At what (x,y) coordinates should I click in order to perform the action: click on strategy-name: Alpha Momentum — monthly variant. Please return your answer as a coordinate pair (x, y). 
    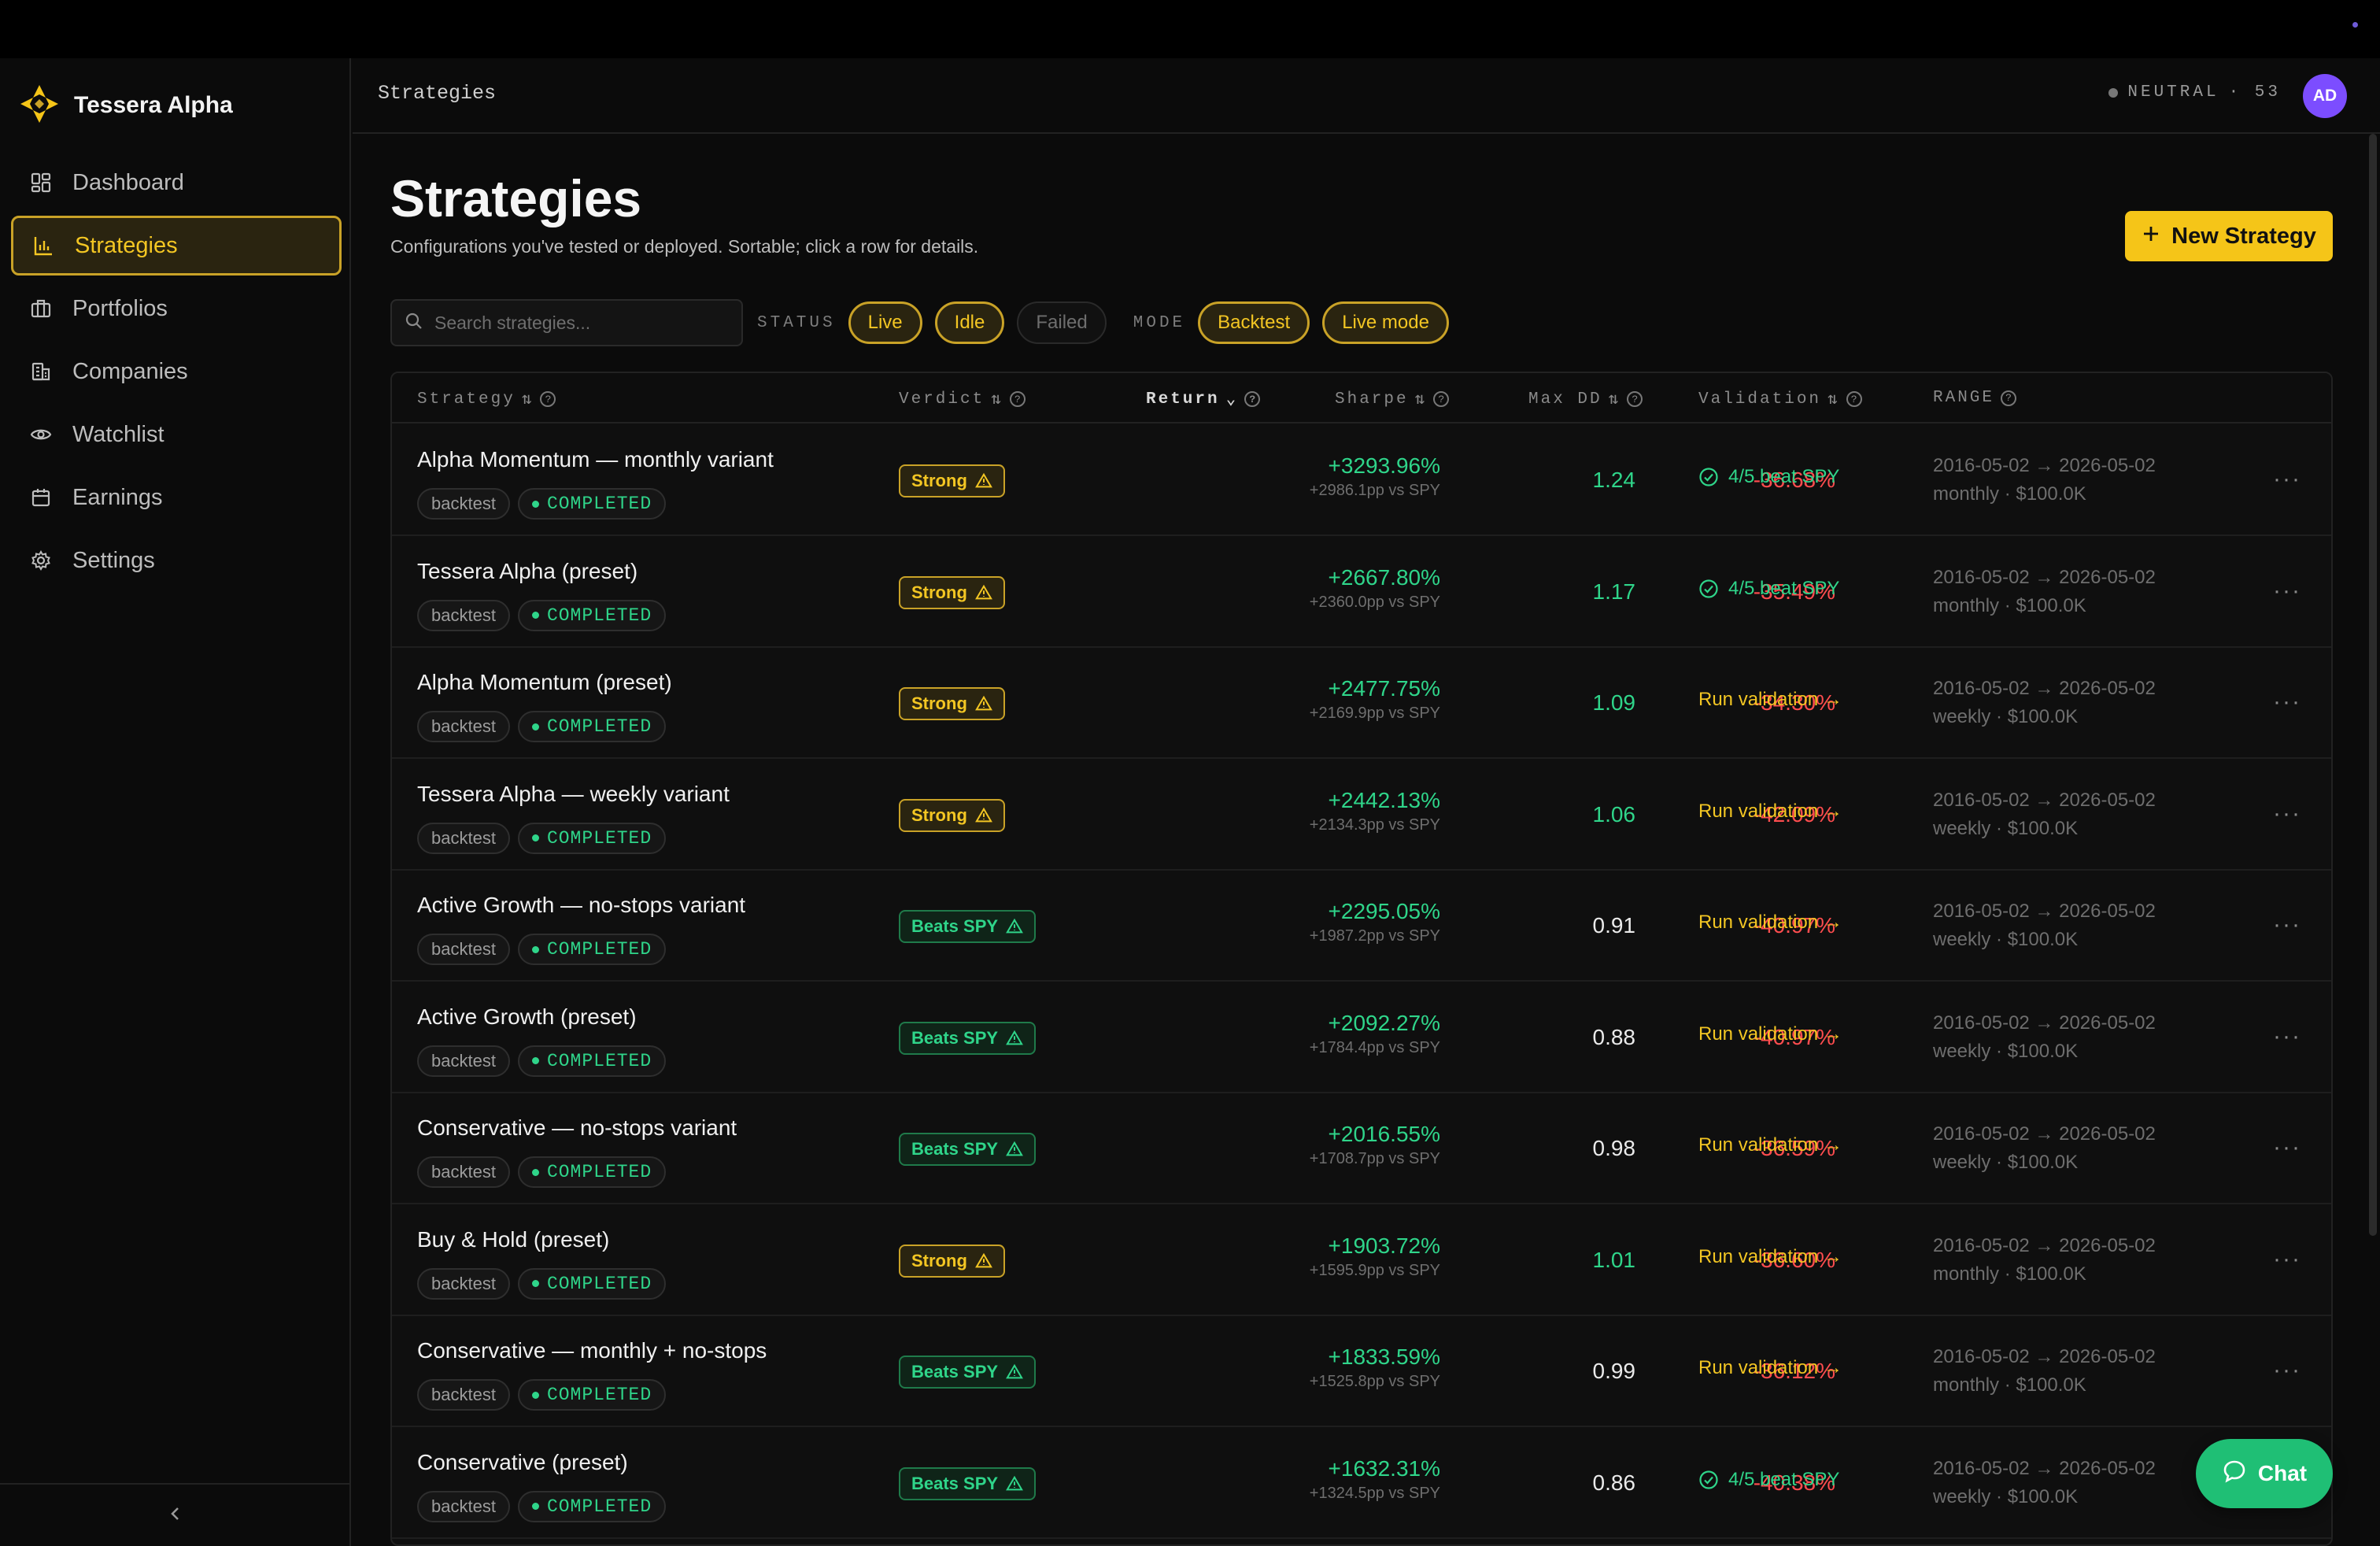
    Looking at the image, I should click on (595, 459).